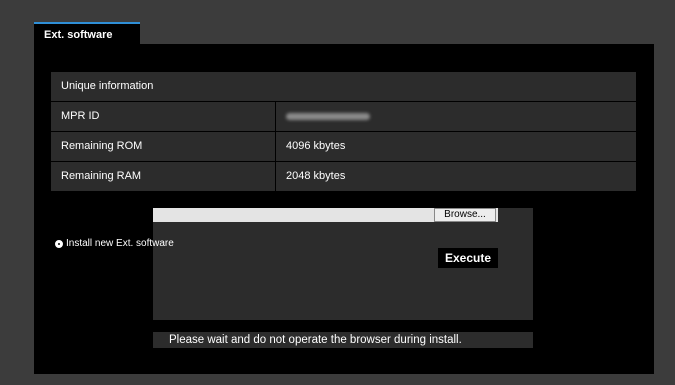 This screenshot has height=385, width=675. I want to click on unique-information-header: Unique information, so click(343, 86).